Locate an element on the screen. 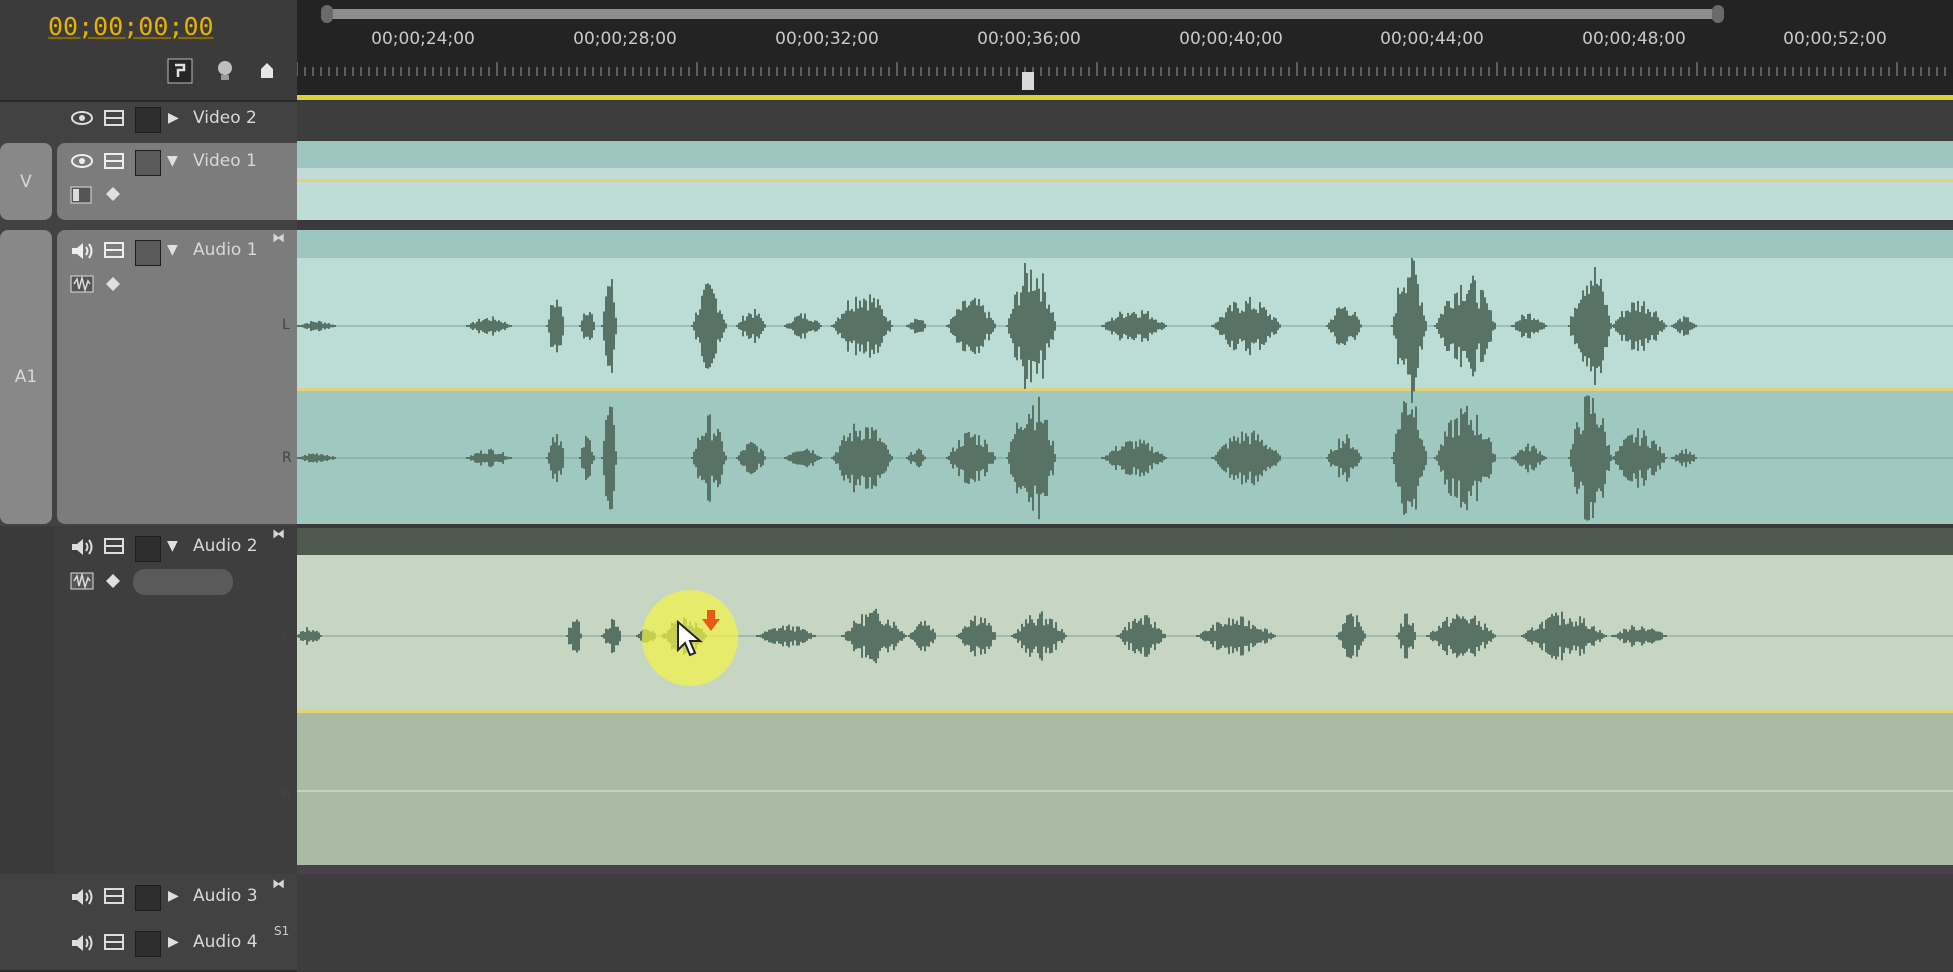 The height and width of the screenshot is (972, 1953). track-header-audio-3: ▶ Audio 3 ⧓ is located at coordinates (148, 898).